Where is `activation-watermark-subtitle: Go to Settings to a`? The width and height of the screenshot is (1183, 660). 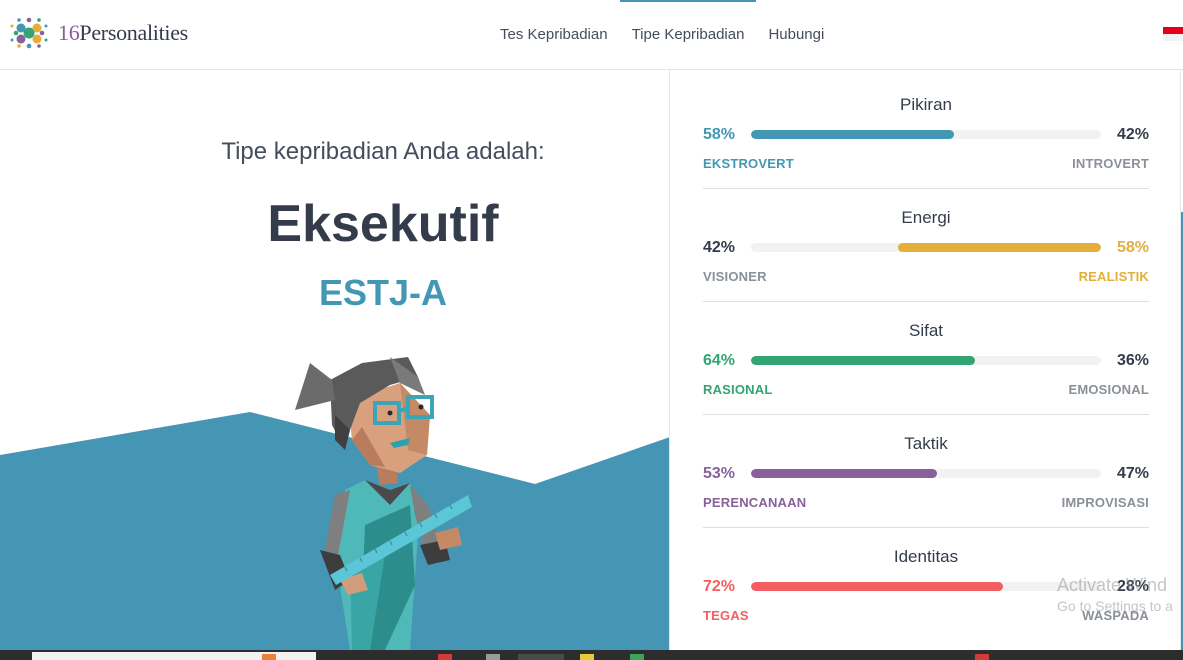 activation-watermark-subtitle: Go to Settings to a is located at coordinates (1115, 606).